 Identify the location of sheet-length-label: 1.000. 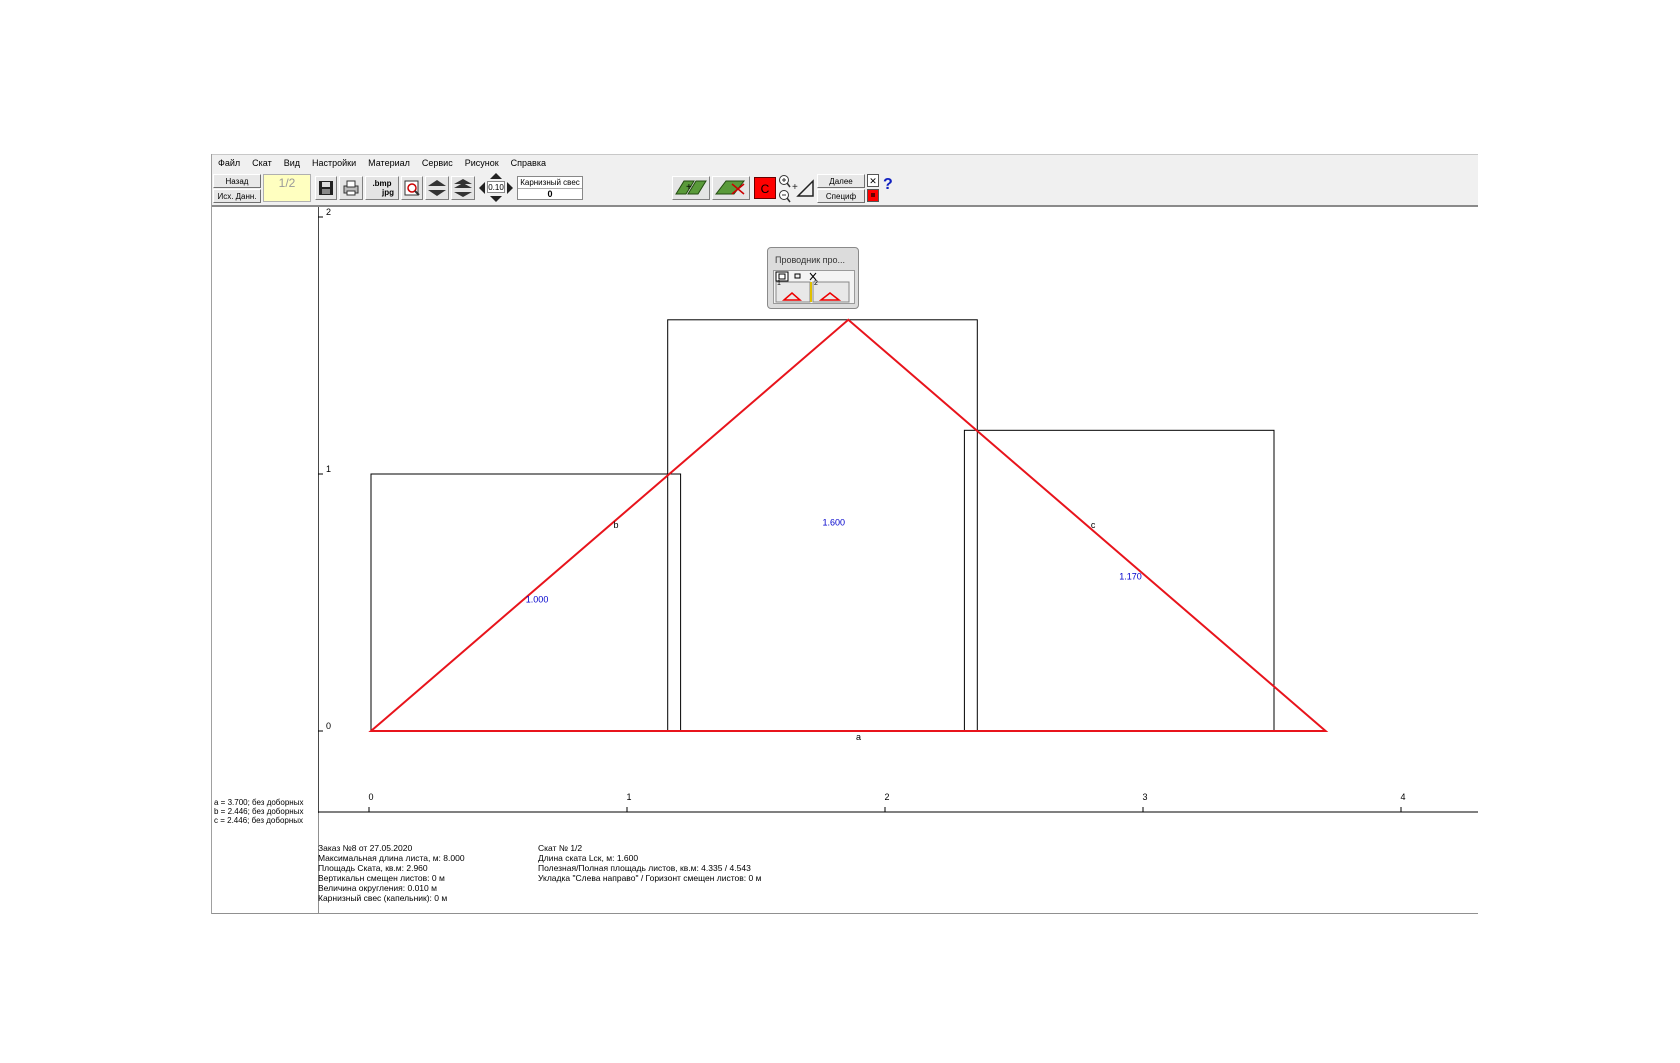
(537, 600).